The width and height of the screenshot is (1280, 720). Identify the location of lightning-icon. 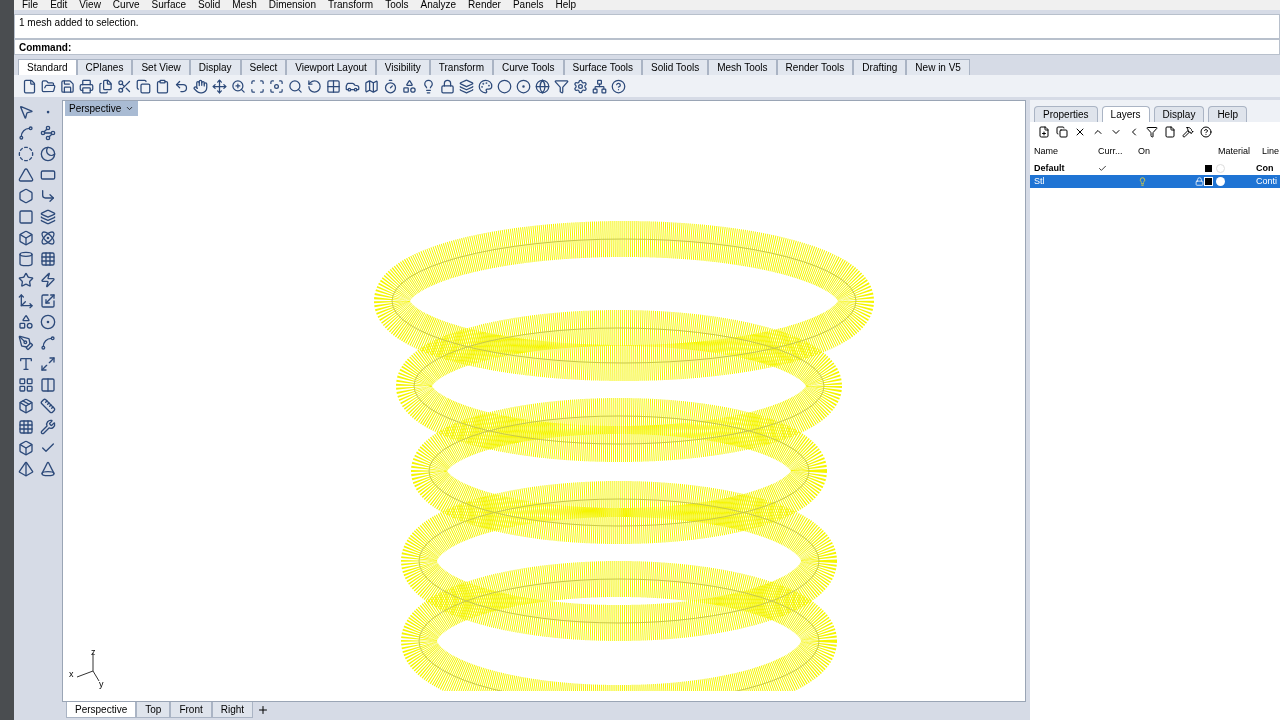
(48, 280).